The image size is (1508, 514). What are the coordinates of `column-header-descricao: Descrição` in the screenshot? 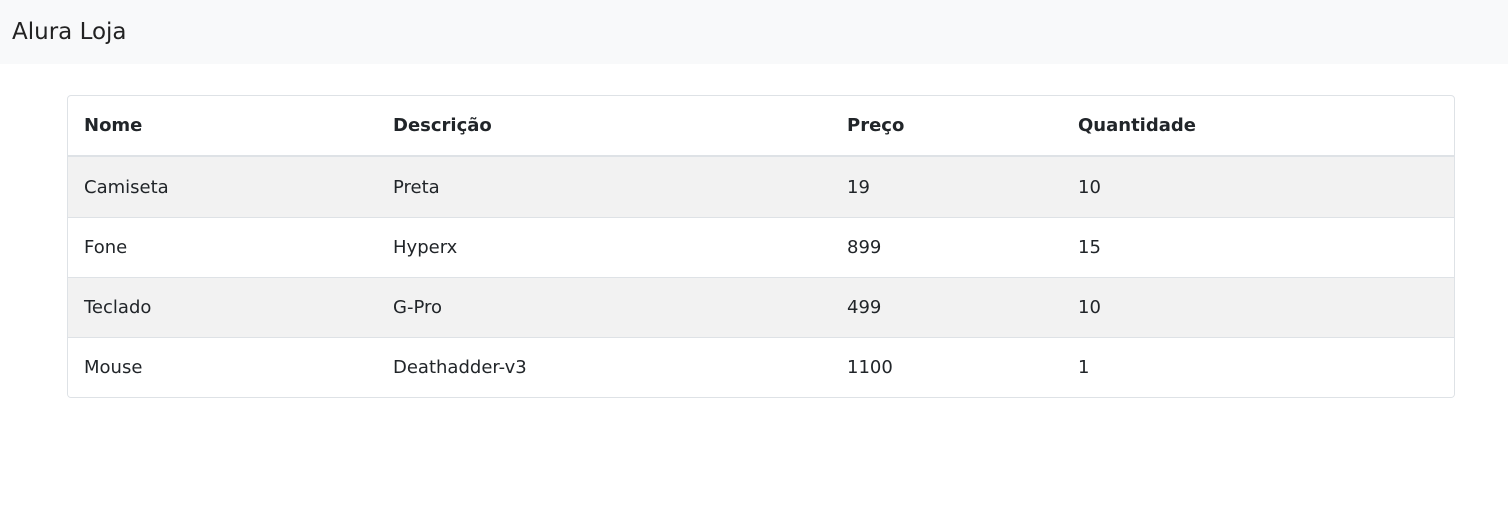 It's located at (604, 126).